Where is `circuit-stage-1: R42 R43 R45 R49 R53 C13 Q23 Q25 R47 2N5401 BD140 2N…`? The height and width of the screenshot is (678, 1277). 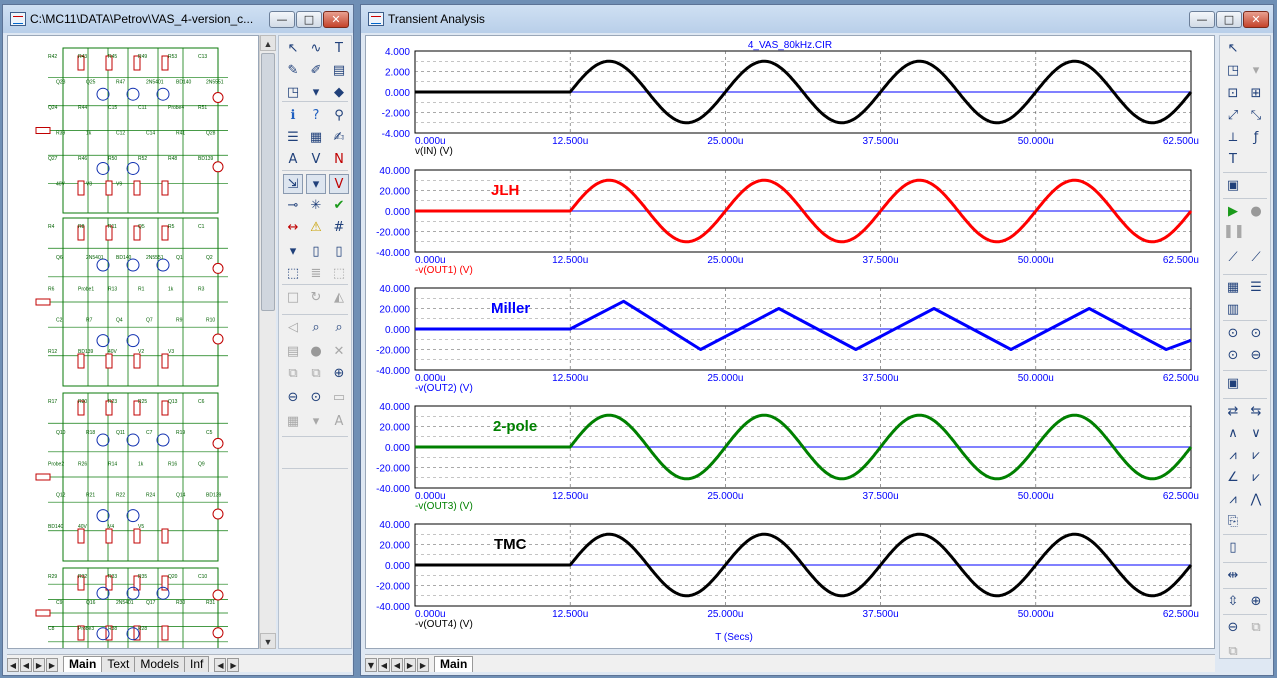
circuit-stage-1: R42 R43 R45 R49 R53 C13 Q23 Q25 R47 2N5401 BD140 2N… is located at coordinates (131, 130).